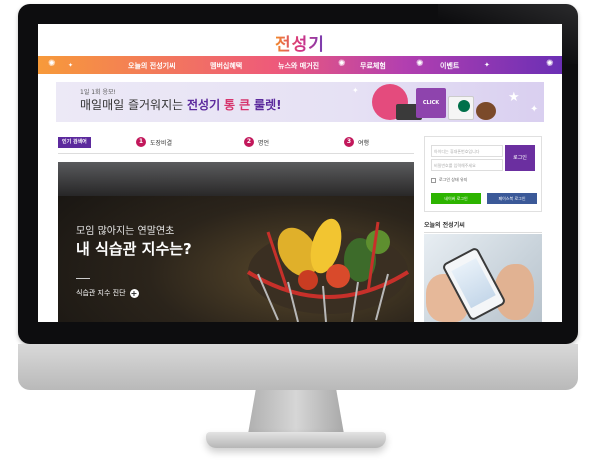 The image size is (591, 464). What do you see at coordinates (101, 293) in the screenshot?
I see `hero-link-label: 식습관 지수 진단` at bounding box center [101, 293].